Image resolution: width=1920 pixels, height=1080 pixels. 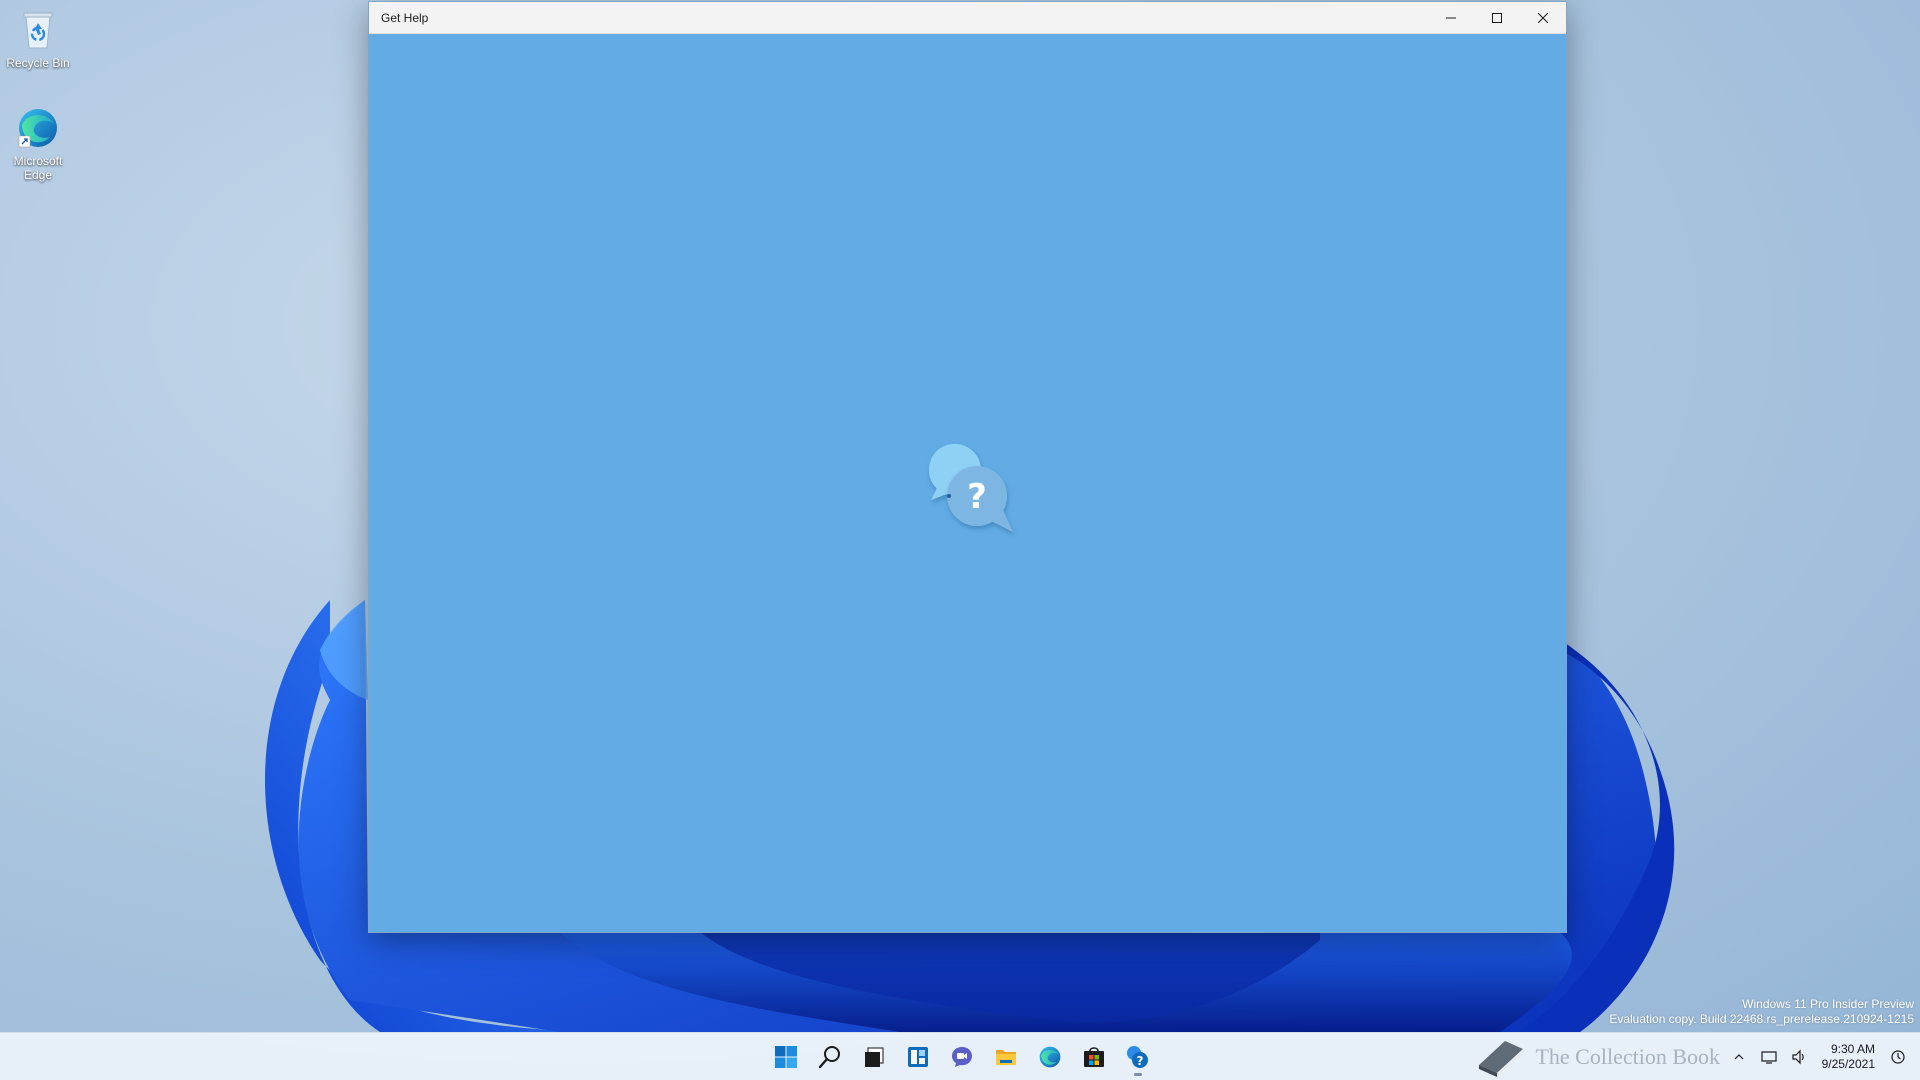 I want to click on clock-date: 9/25/2021, so click(x=1848, y=1064).